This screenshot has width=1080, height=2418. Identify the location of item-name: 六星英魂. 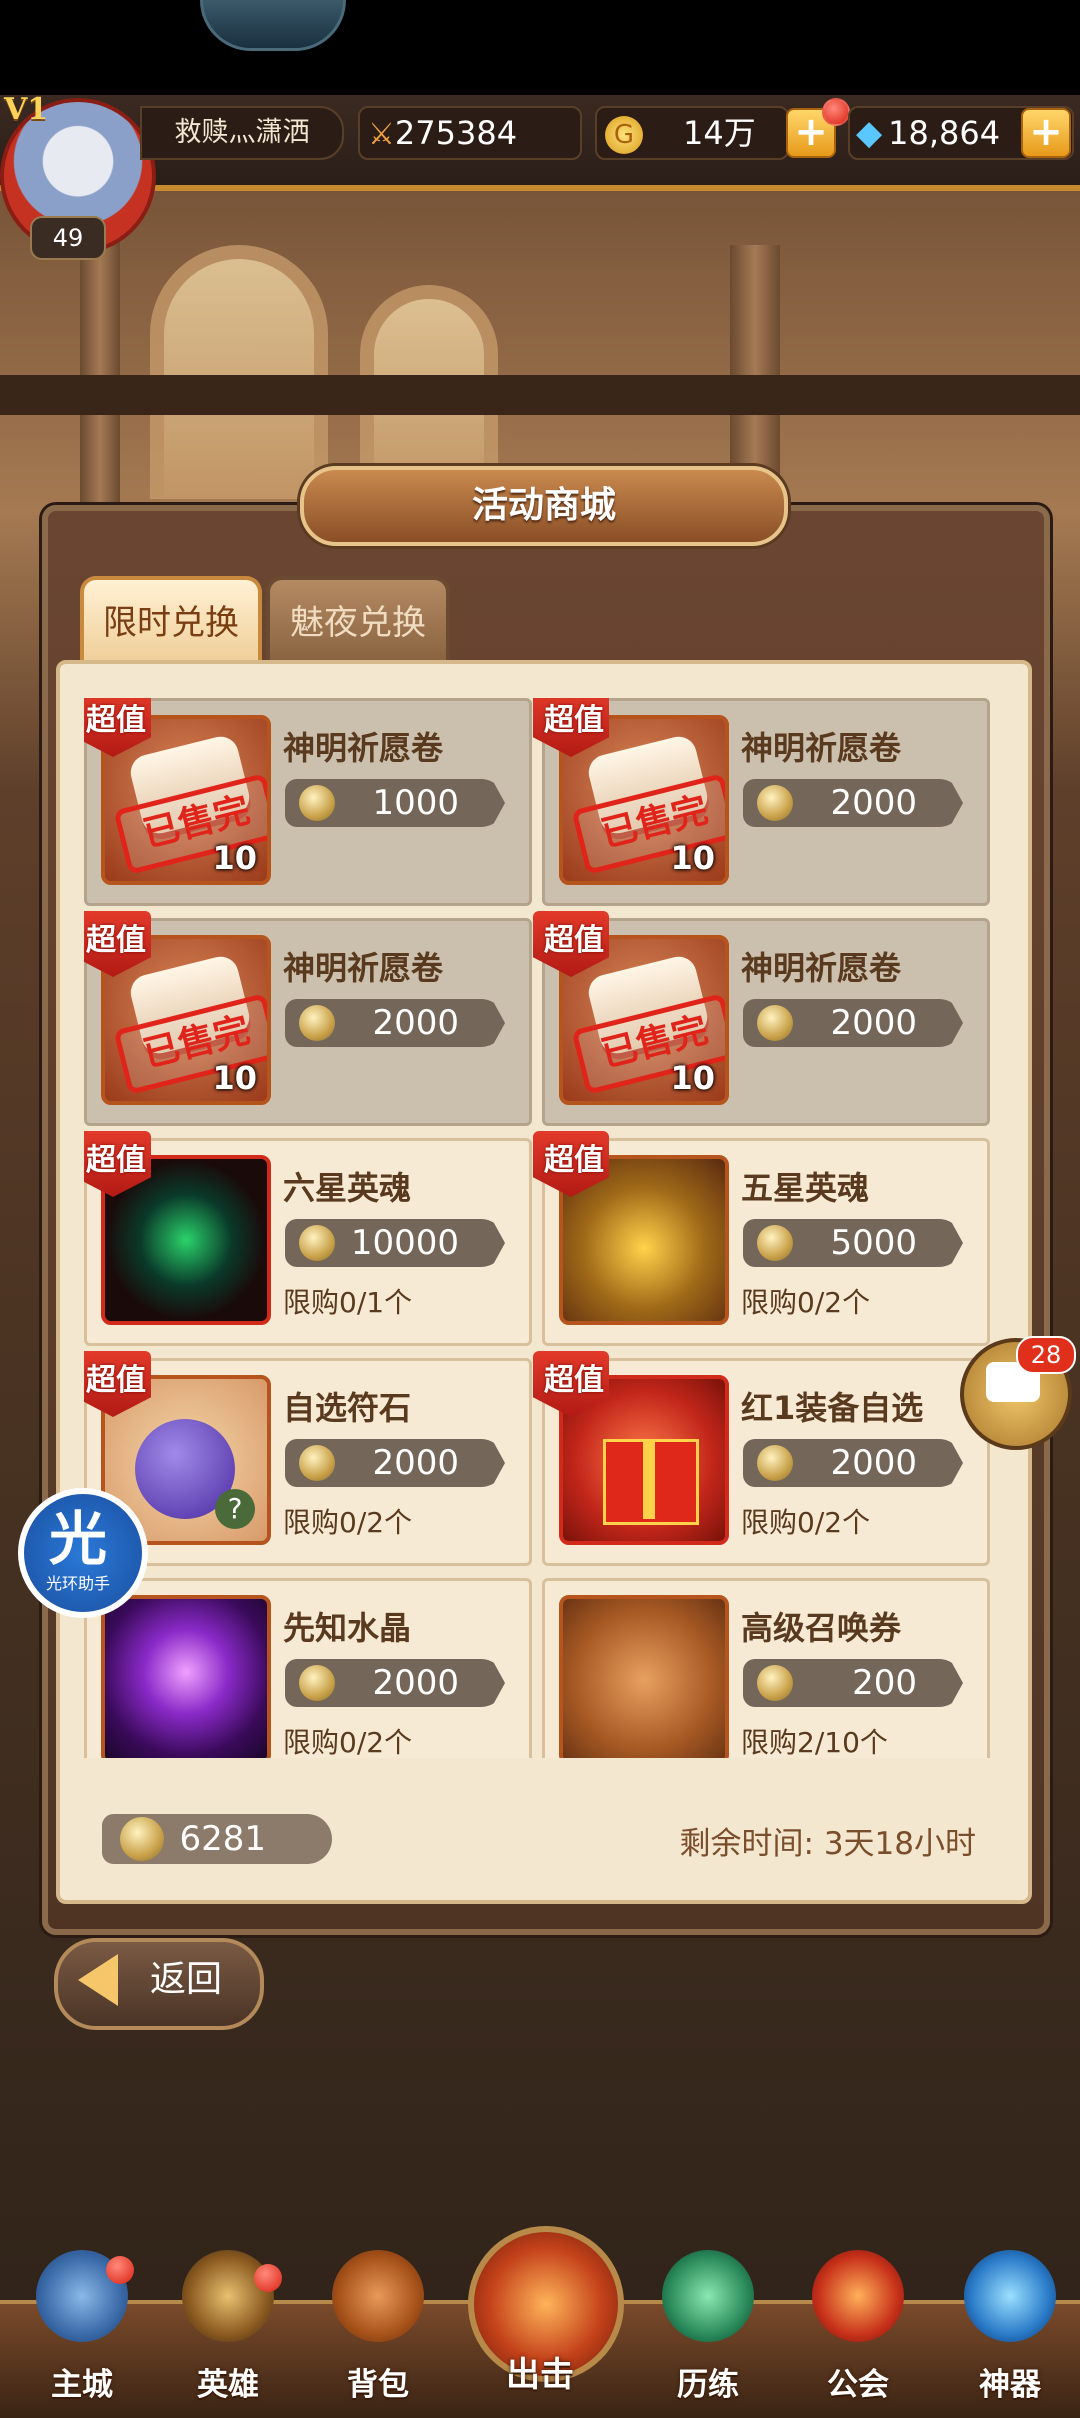
(347, 1188).